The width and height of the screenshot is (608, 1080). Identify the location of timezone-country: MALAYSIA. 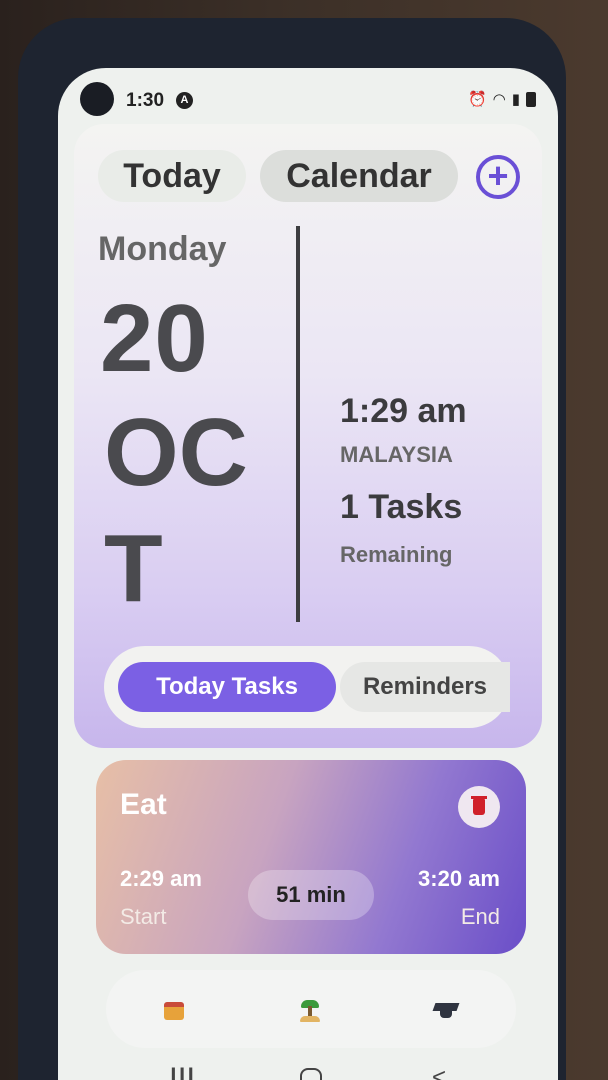
(396, 454).